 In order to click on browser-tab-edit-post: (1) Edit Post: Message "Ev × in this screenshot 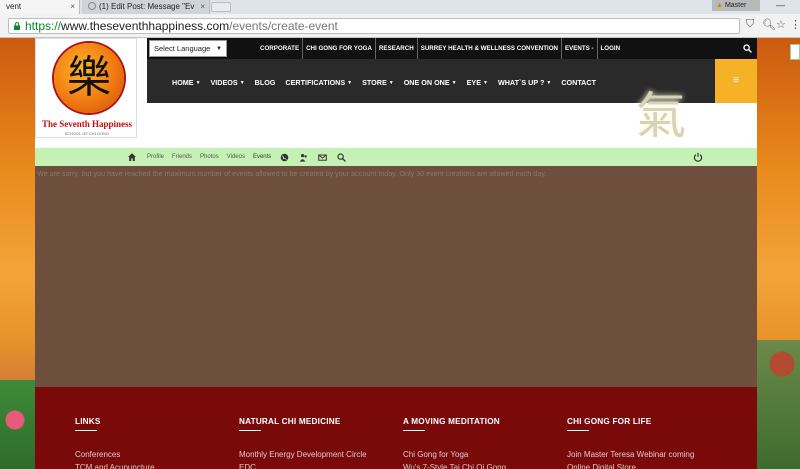, I will do `click(146, 7)`.